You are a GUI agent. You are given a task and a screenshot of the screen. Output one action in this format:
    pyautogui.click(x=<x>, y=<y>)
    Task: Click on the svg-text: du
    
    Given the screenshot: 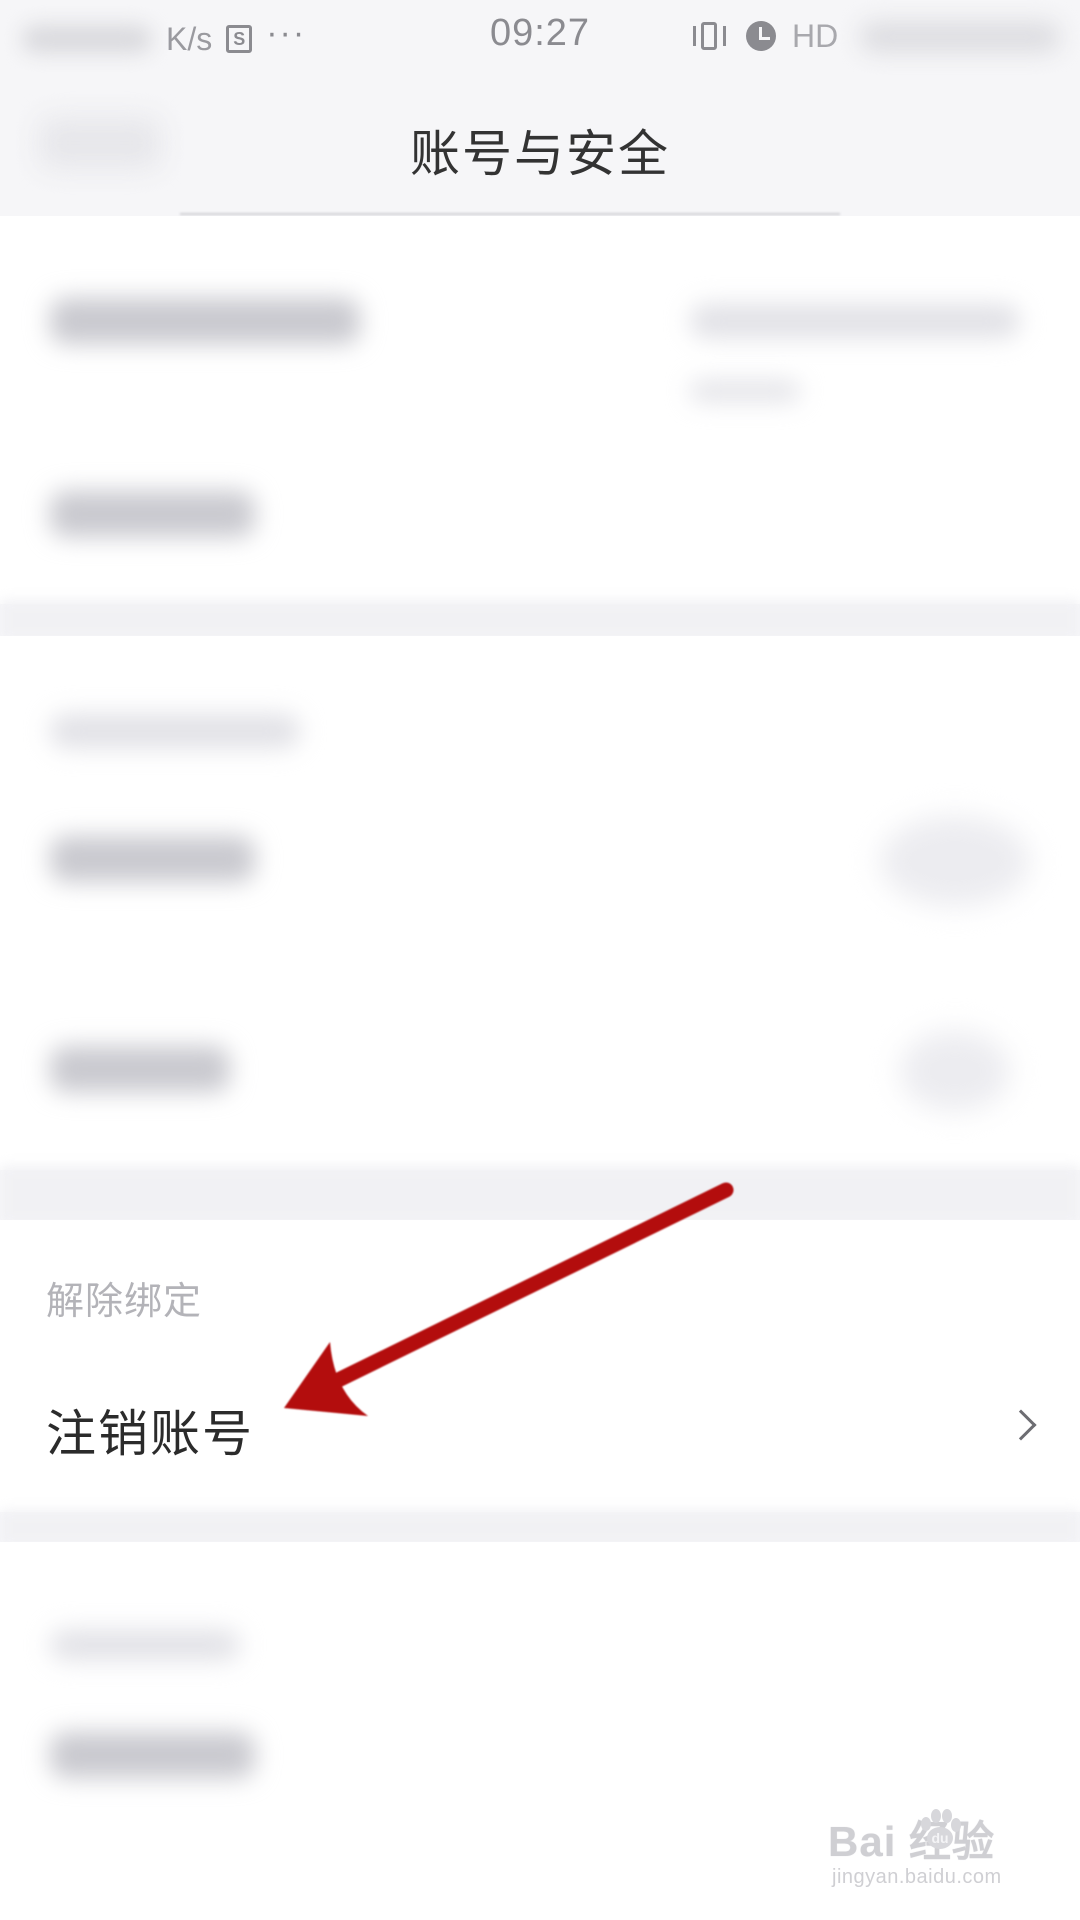 What is the action you would take?
    pyautogui.click(x=939, y=1838)
    